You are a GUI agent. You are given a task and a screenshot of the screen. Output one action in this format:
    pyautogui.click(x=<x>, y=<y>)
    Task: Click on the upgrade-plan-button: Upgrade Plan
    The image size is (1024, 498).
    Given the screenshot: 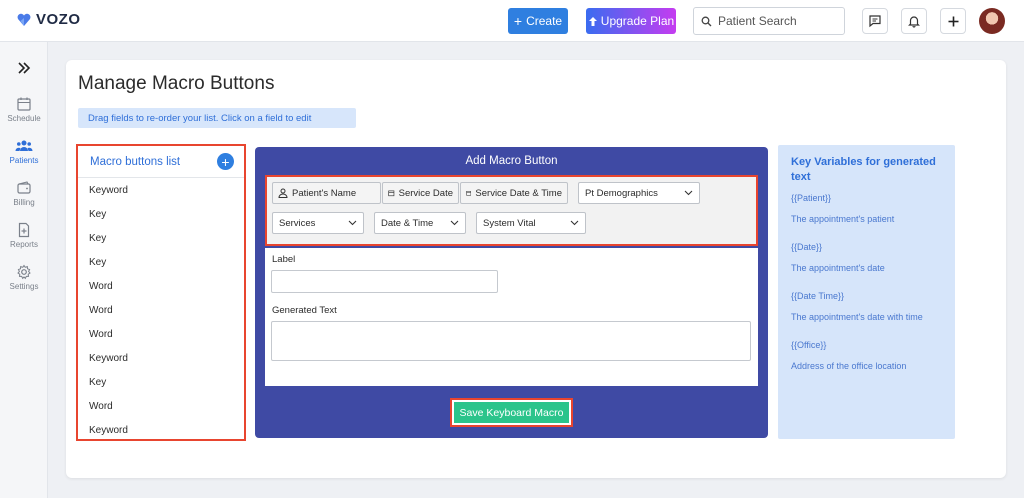 What is the action you would take?
    pyautogui.click(x=631, y=21)
    